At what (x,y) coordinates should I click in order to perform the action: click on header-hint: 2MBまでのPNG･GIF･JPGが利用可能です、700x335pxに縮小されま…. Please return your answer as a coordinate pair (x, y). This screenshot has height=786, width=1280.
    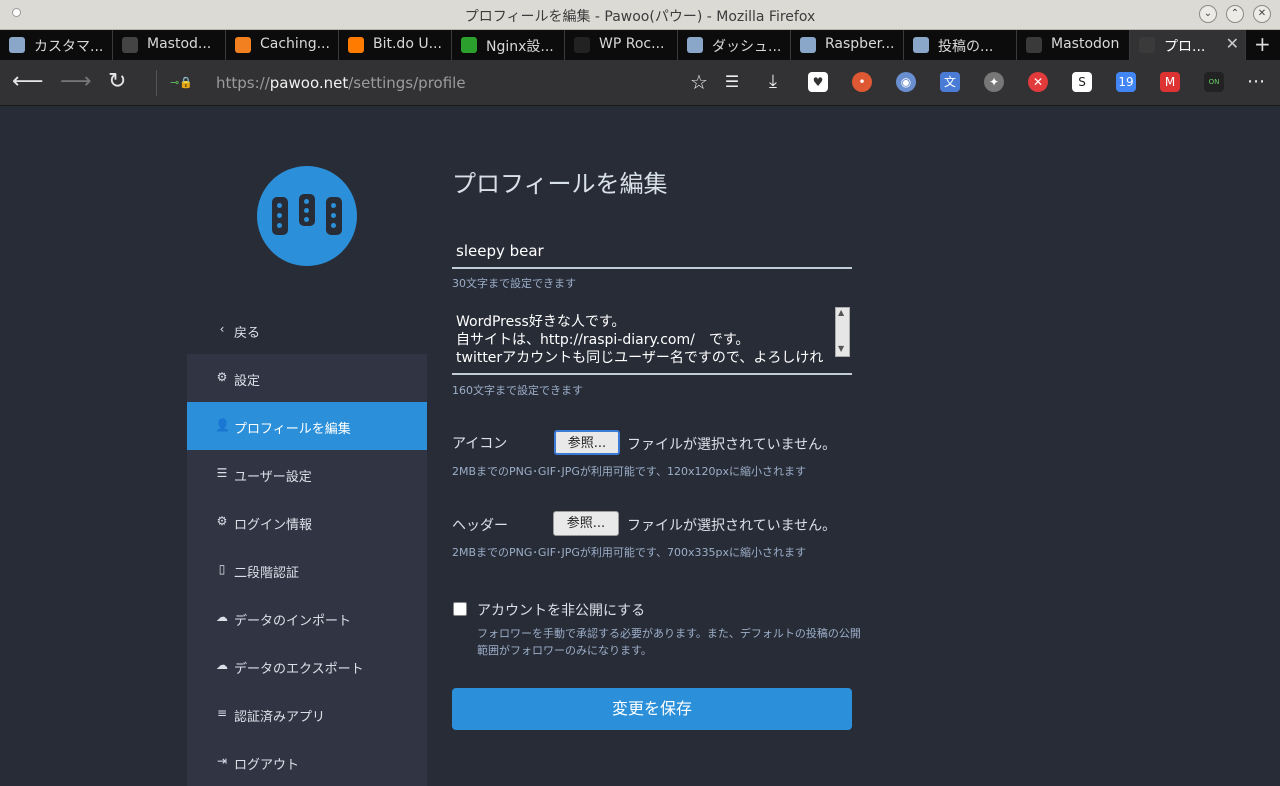
    Looking at the image, I should click on (629, 552).